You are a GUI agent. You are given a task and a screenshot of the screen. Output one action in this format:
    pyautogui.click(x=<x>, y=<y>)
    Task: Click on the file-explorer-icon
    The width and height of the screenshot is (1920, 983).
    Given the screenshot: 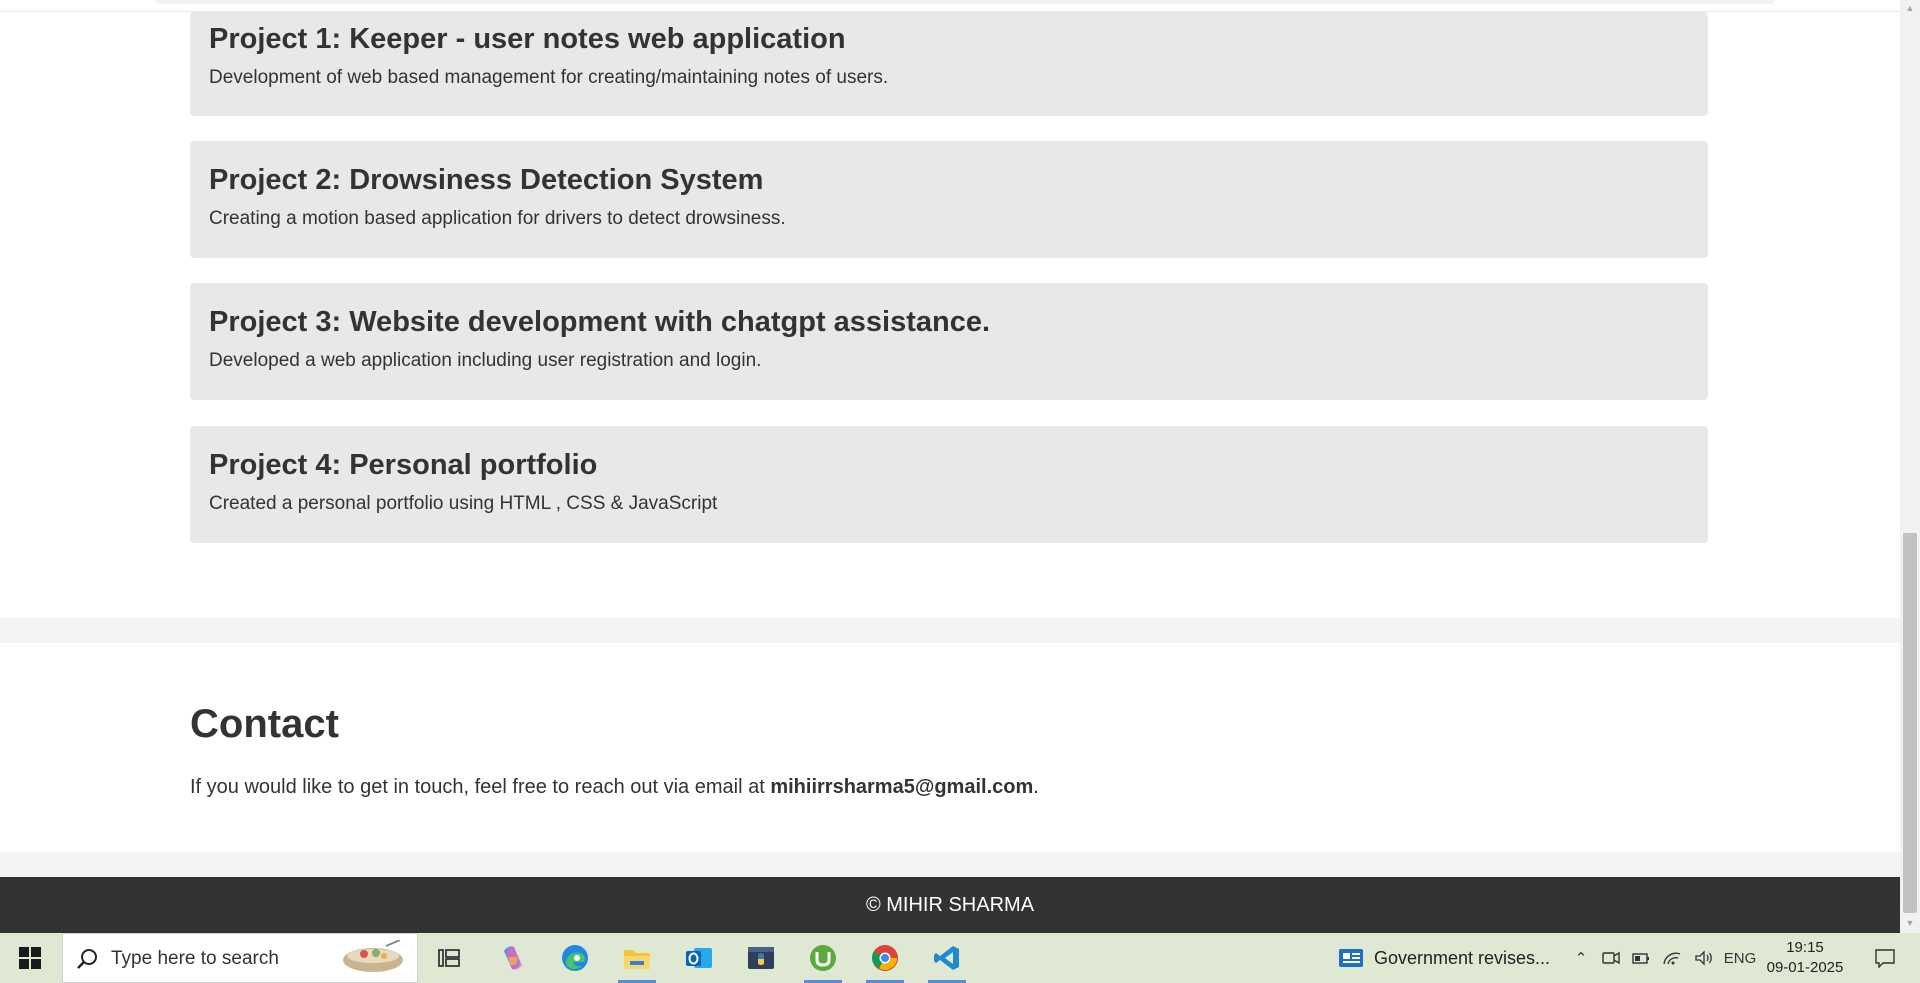 What is the action you would take?
    pyautogui.click(x=637, y=959)
    